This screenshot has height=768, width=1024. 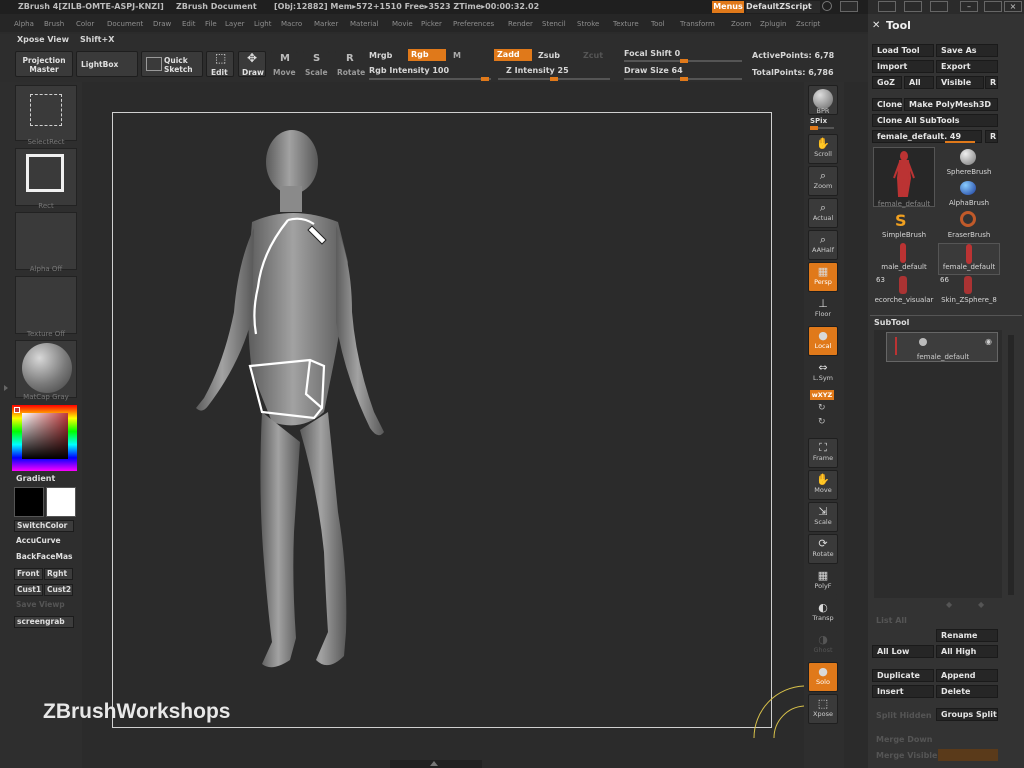 I want to click on front-view-button: Front, so click(x=28, y=574).